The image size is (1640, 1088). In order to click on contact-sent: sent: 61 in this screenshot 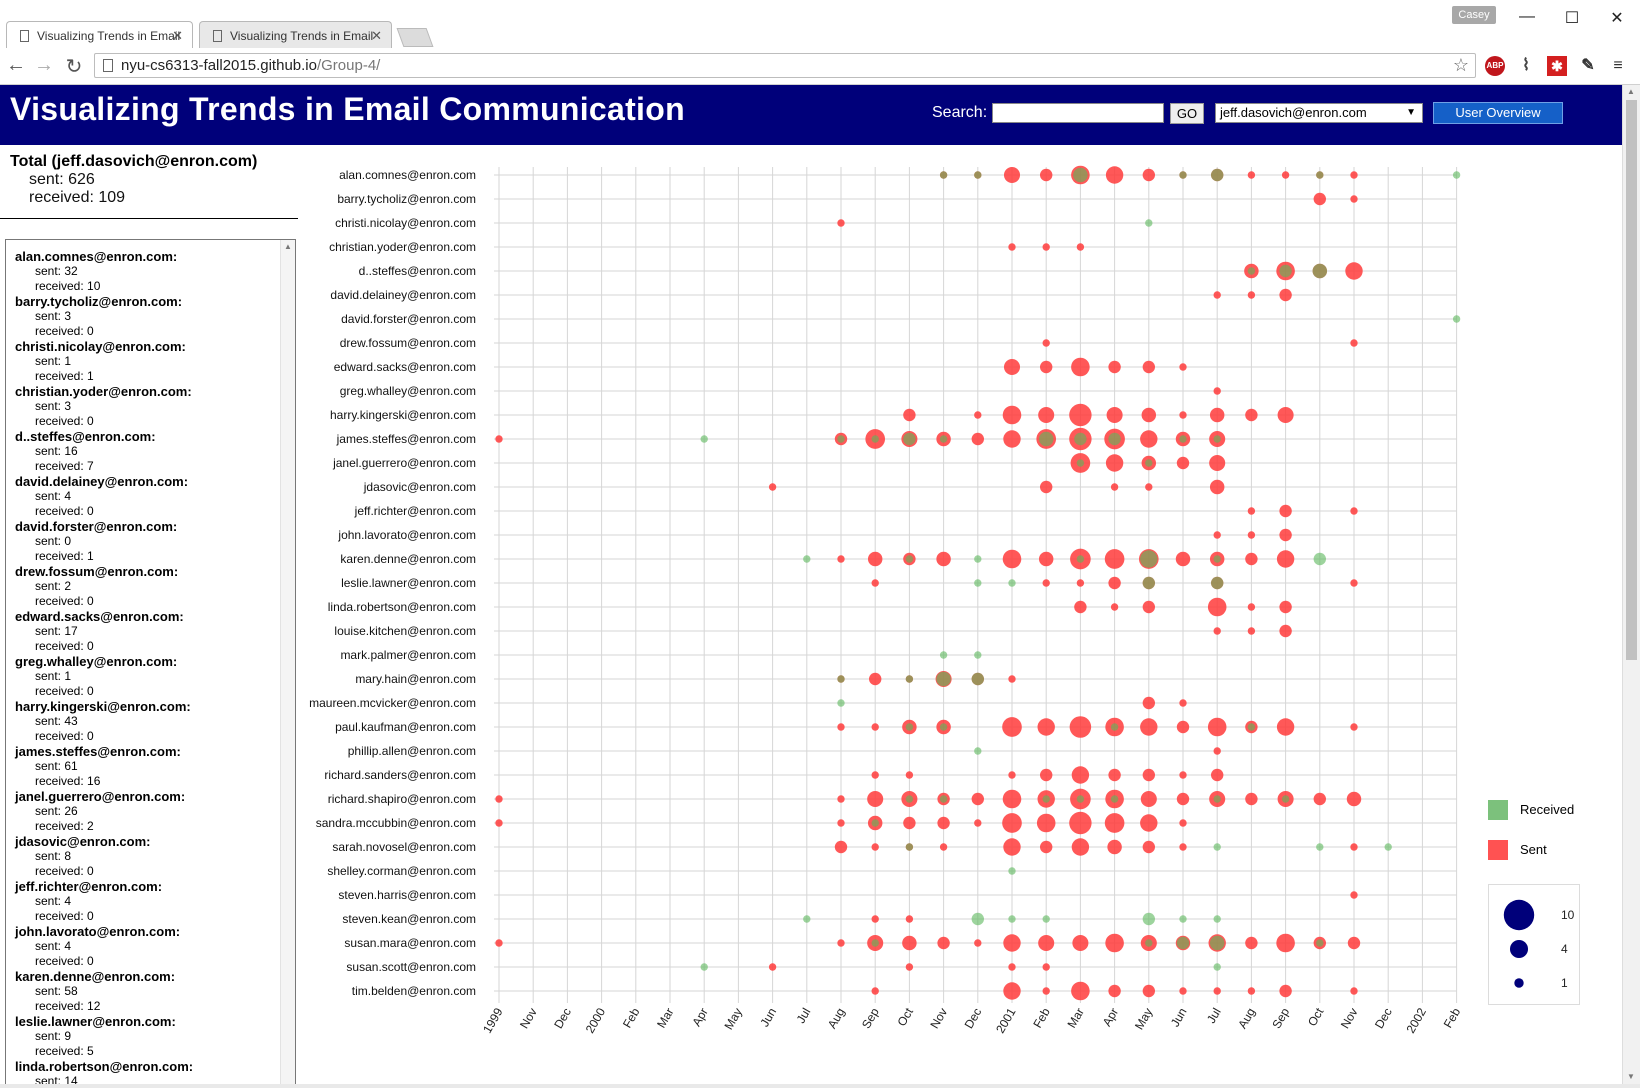, I will do `click(56, 766)`.